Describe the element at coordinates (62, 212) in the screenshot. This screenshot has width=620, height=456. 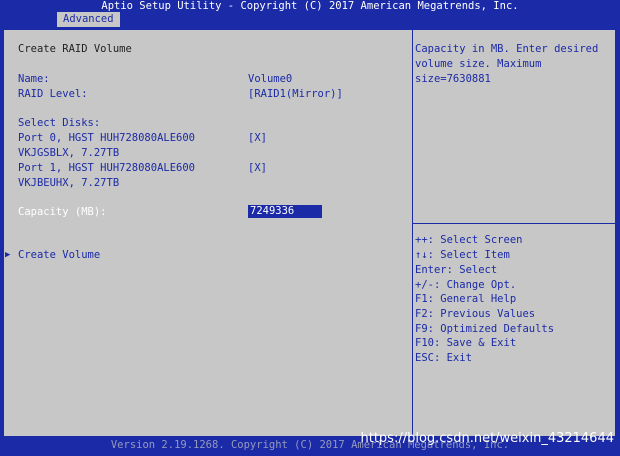
I see `capacity-label: Capacity (MB):` at that location.